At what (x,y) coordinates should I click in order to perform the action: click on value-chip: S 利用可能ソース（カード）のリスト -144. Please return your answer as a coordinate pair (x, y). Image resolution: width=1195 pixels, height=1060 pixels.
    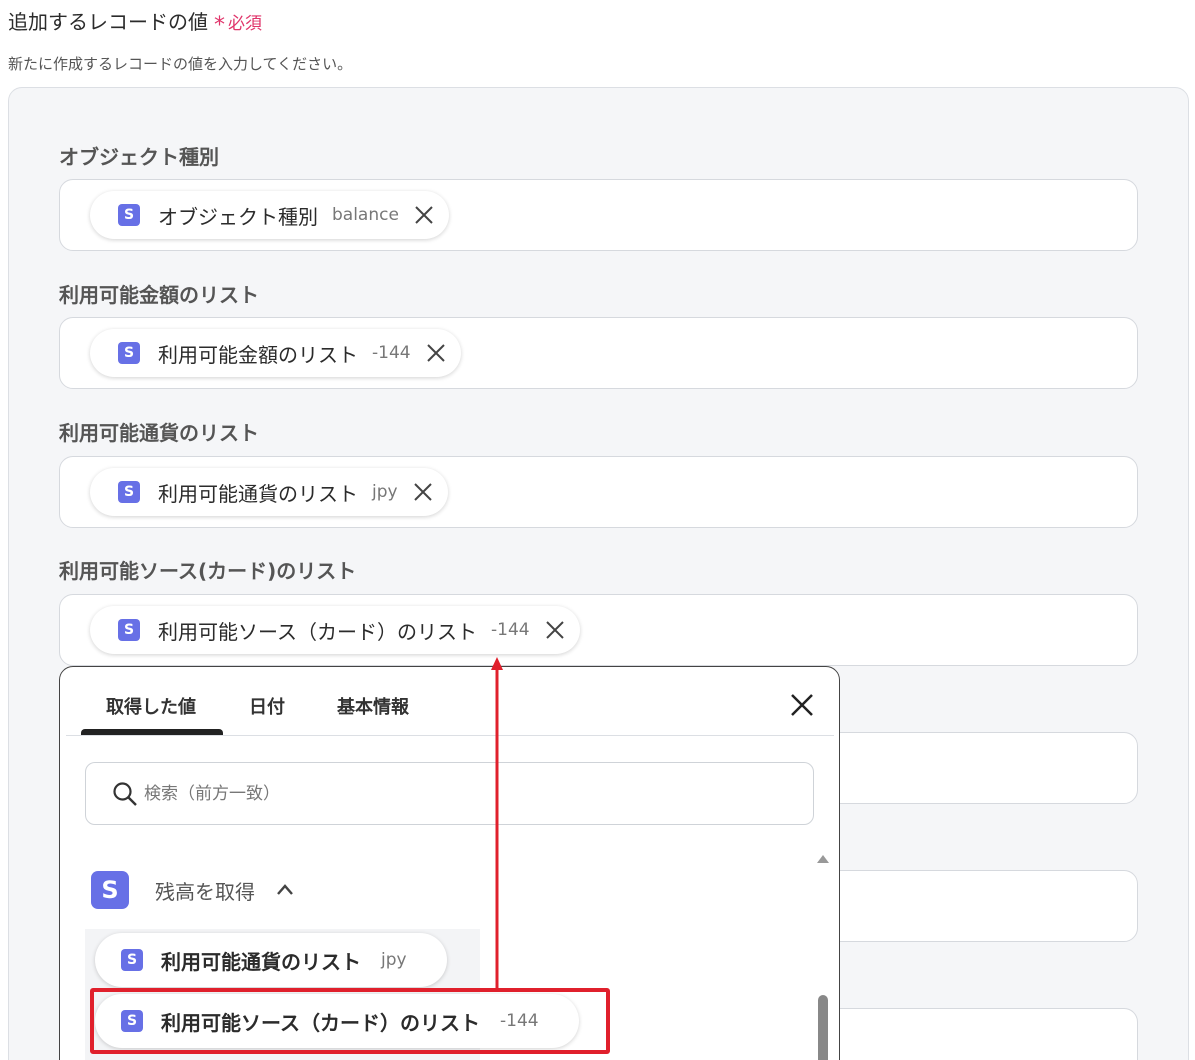
    Looking at the image, I should click on (335, 630).